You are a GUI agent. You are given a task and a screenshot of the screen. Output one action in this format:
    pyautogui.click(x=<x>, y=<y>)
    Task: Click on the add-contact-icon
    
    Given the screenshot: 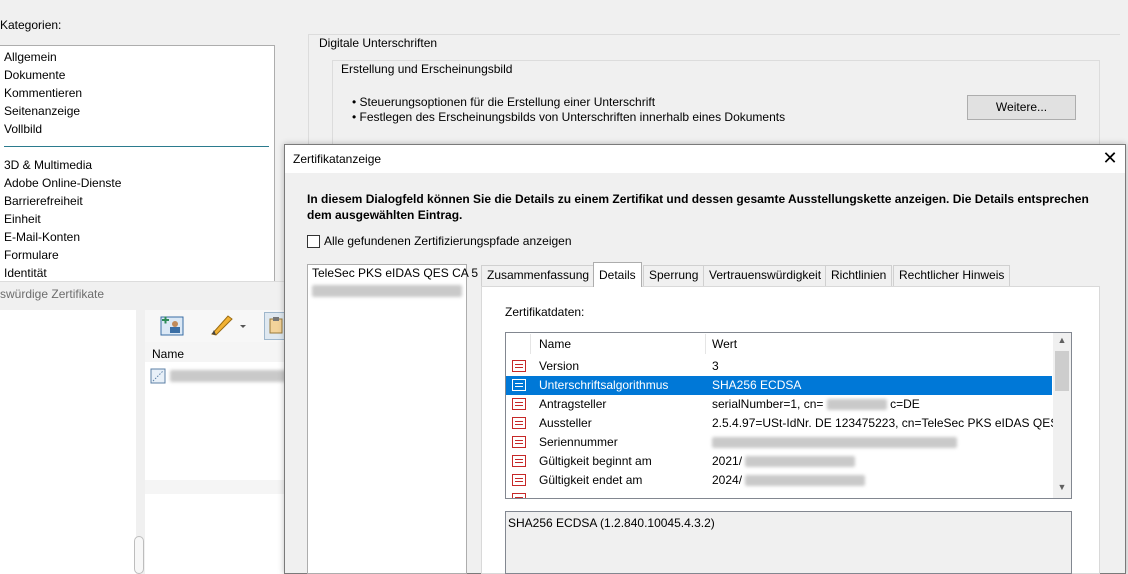 What is the action you would take?
    pyautogui.click(x=172, y=326)
    